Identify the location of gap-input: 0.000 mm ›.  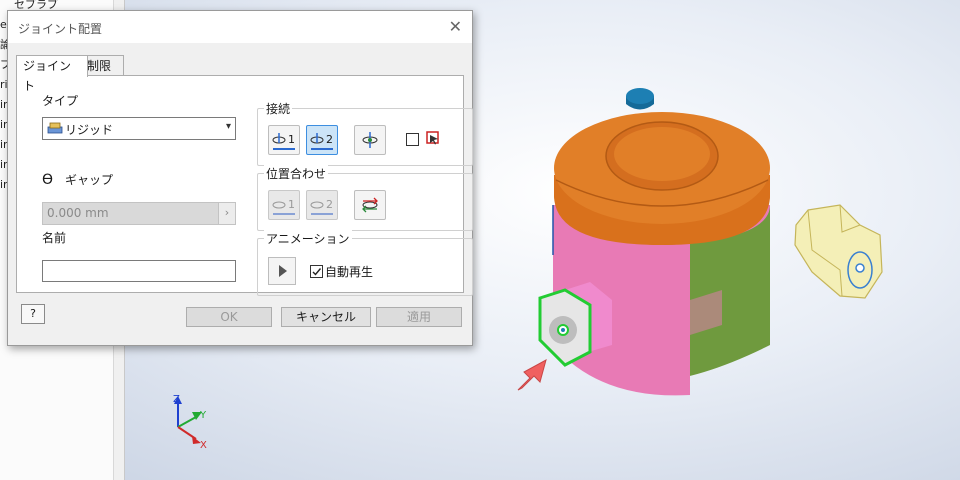
(139, 213).